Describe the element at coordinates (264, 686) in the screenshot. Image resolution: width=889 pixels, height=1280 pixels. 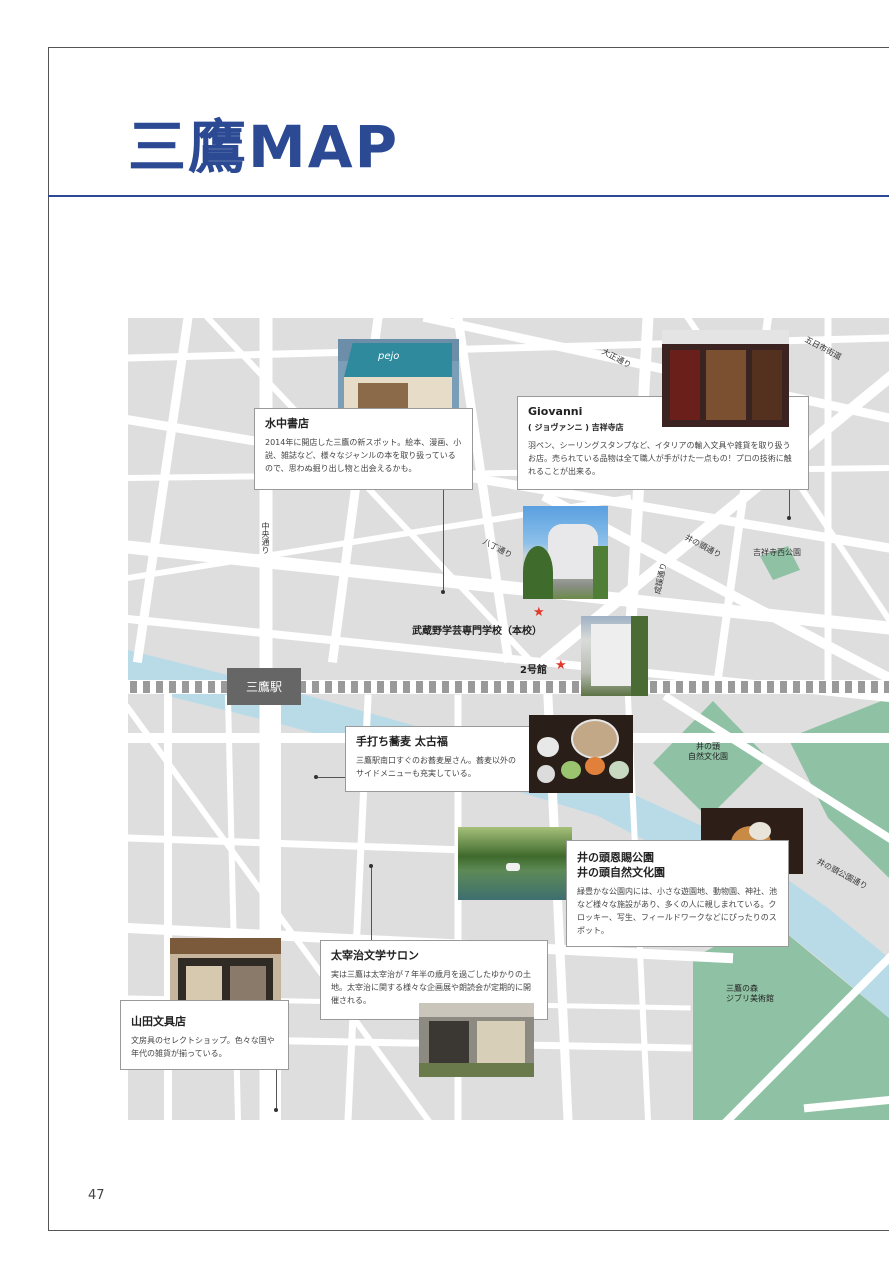
I see `station-mitaka: 三鷹駅` at that location.